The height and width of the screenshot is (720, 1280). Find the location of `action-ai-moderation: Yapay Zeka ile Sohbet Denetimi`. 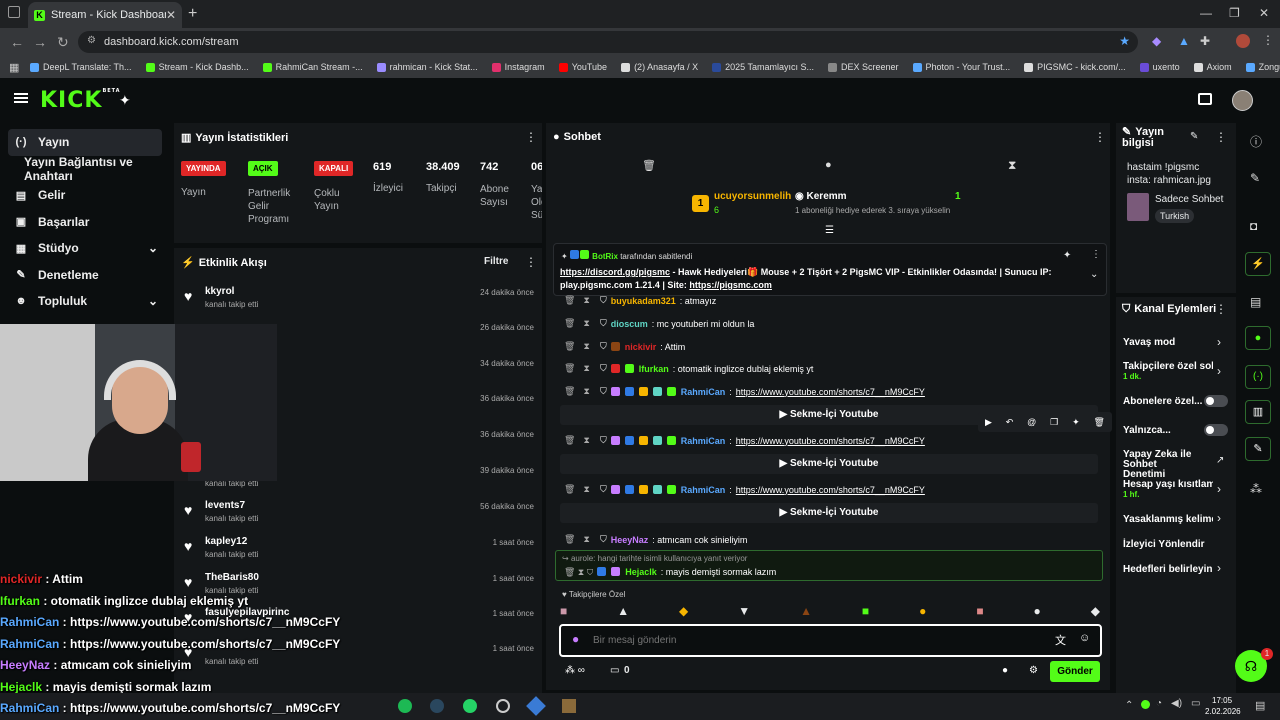

action-ai-moderation: Yapay Zeka ile Sohbet Denetimi is located at coordinates (1161, 465).